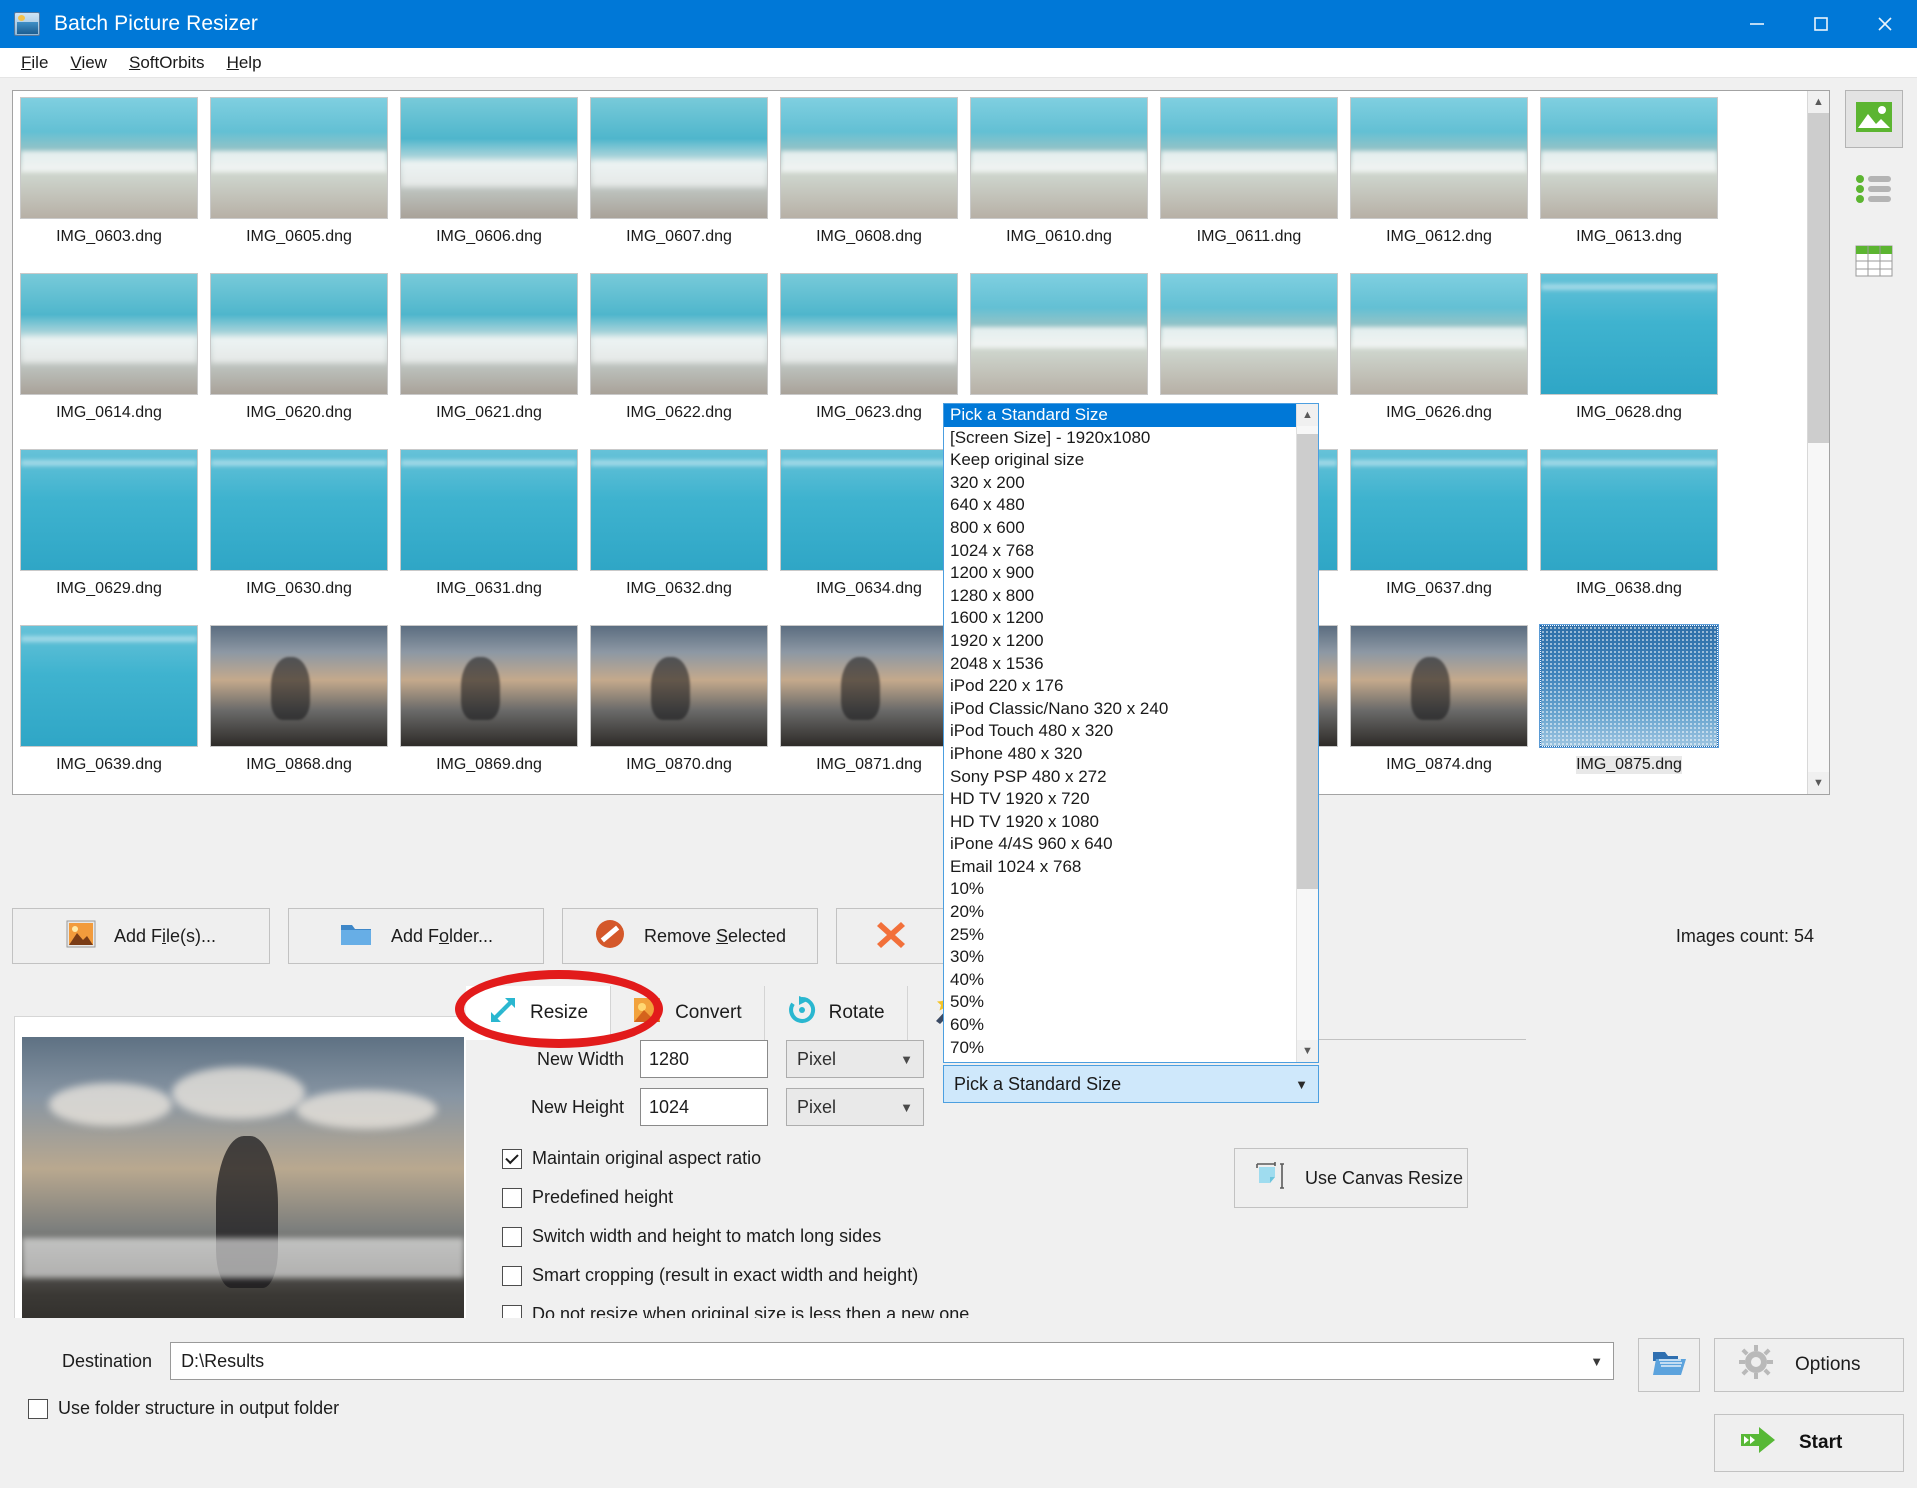 The width and height of the screenshot is (1917, 1488). I want to click on standard-size-option: iPone 4/4S 960 x 640, so click(1120, 844).